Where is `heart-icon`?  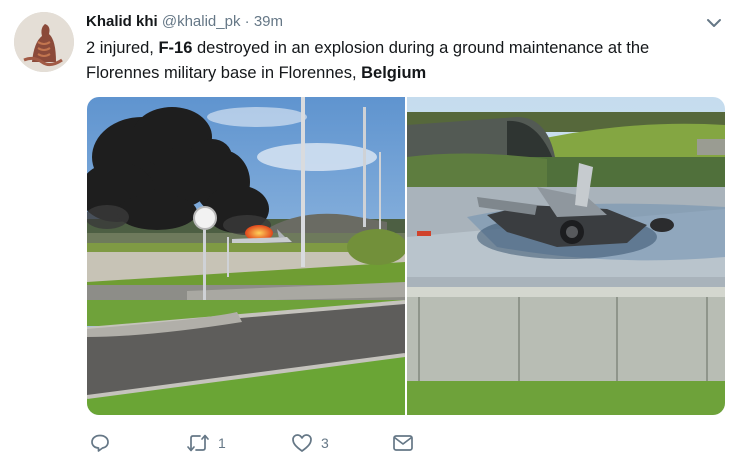
heart-icon is located at coordinates (302, 443).